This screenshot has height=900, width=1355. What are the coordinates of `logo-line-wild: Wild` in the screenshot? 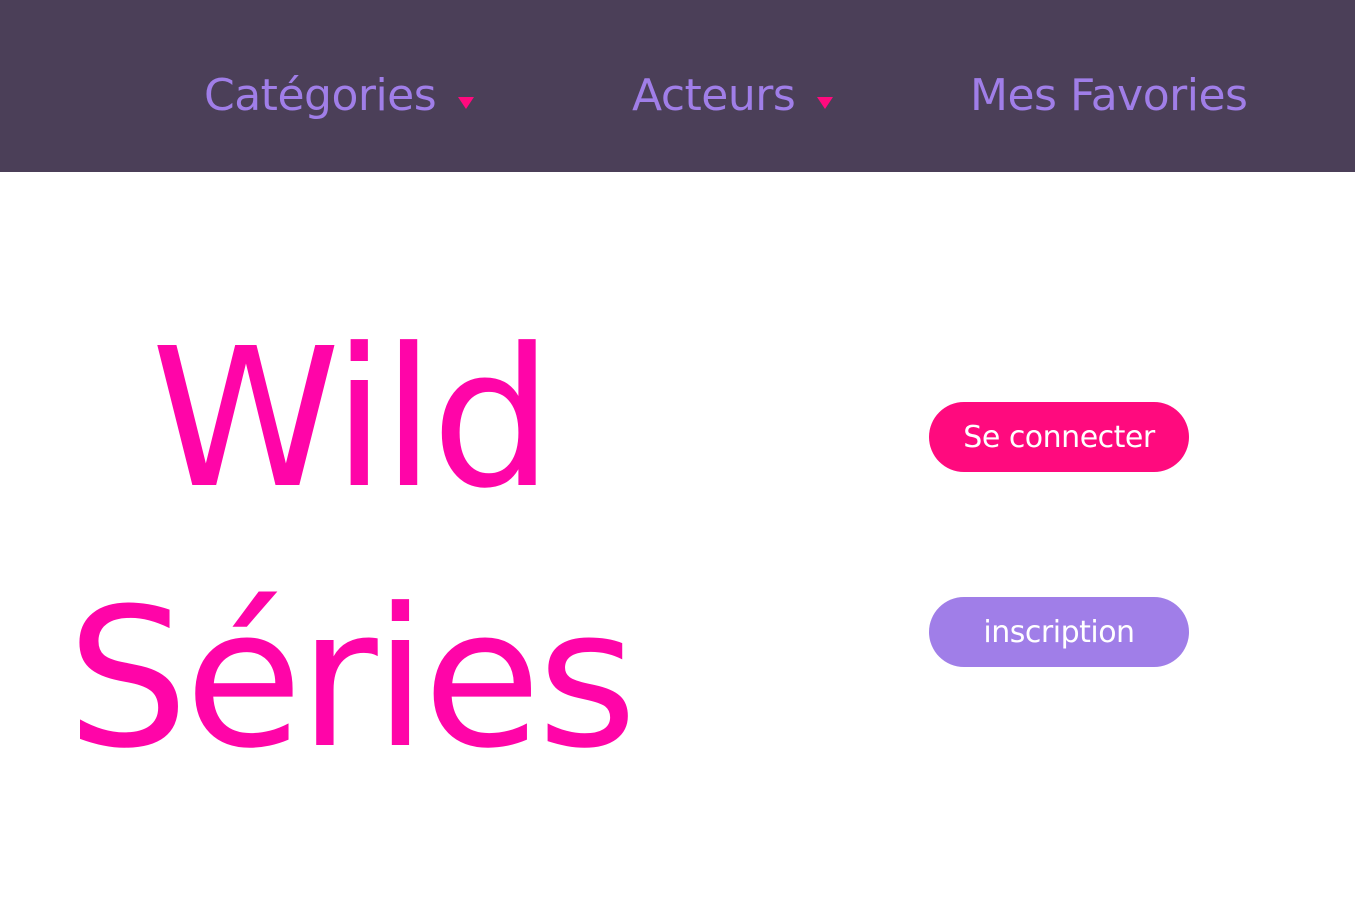 It's located at (351, 419).